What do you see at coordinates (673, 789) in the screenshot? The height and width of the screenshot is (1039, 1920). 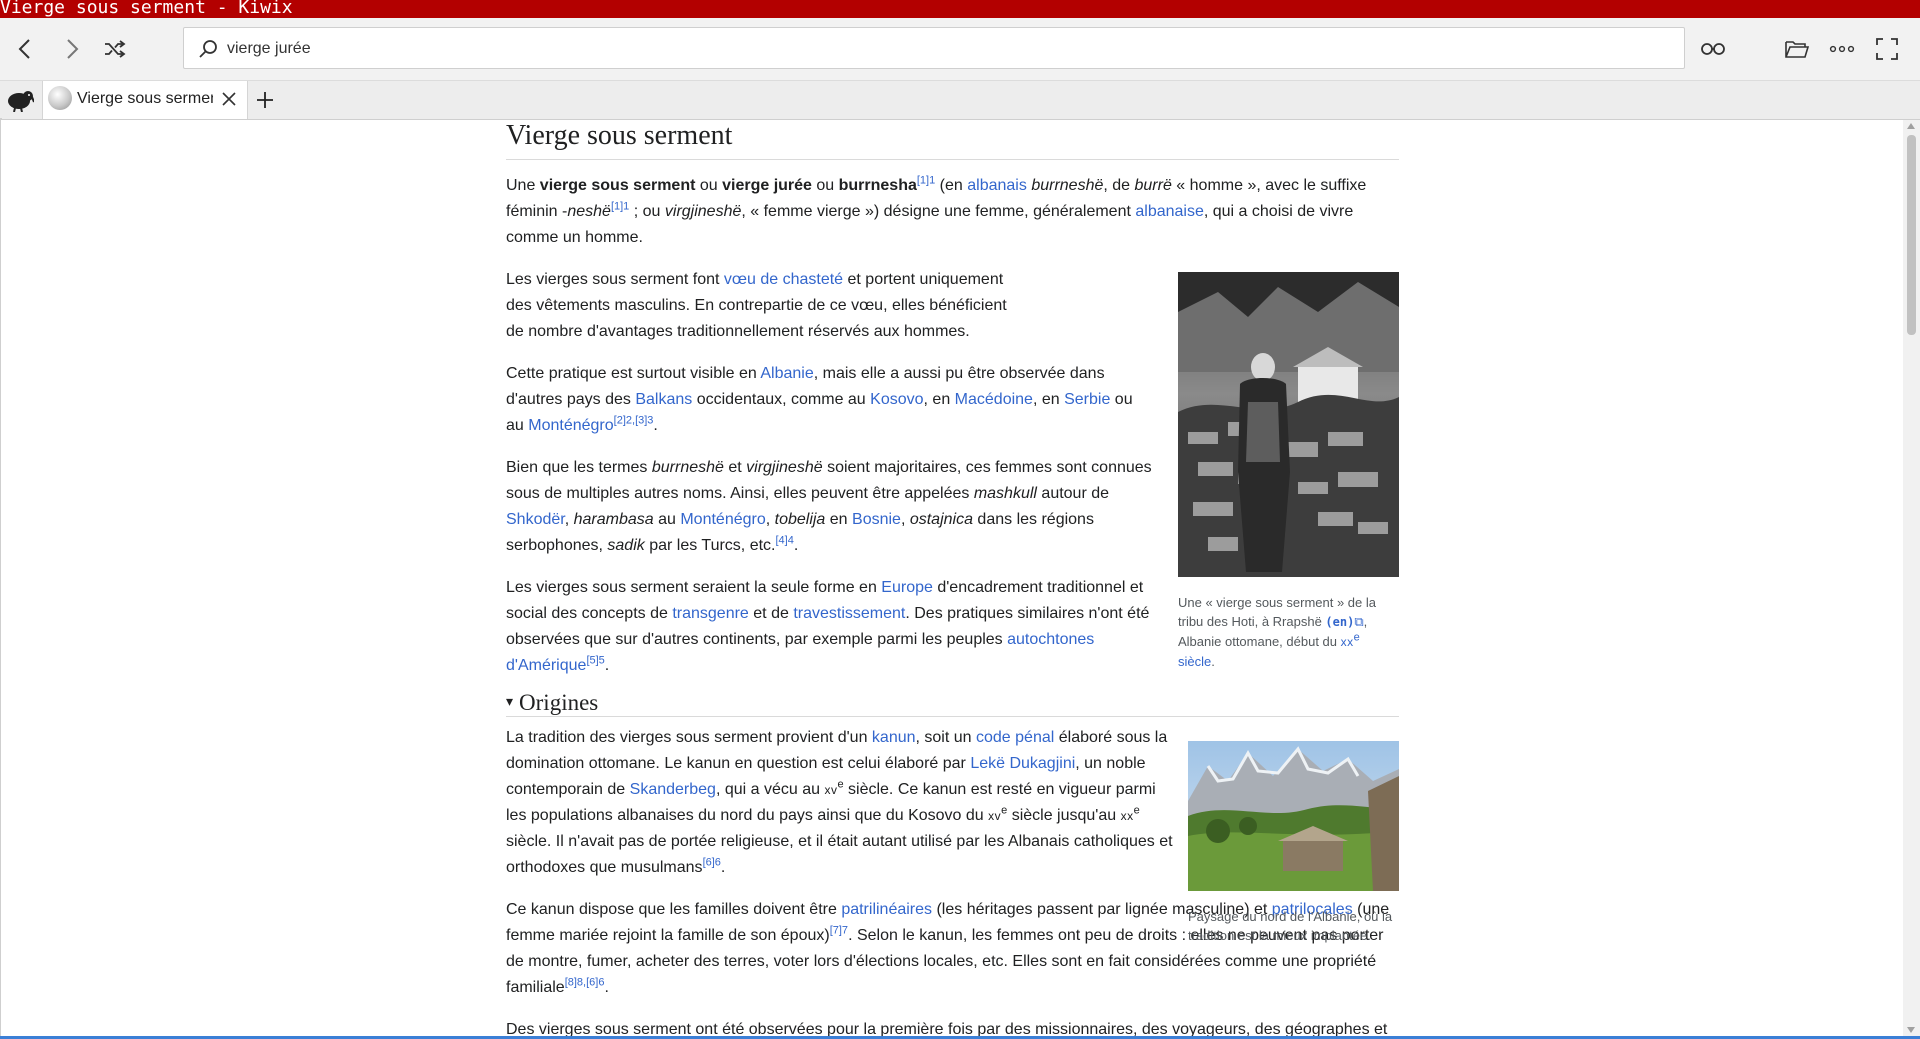 I see `link-skanderbeg: Skanderbeg` at bounding box center [673, 789].